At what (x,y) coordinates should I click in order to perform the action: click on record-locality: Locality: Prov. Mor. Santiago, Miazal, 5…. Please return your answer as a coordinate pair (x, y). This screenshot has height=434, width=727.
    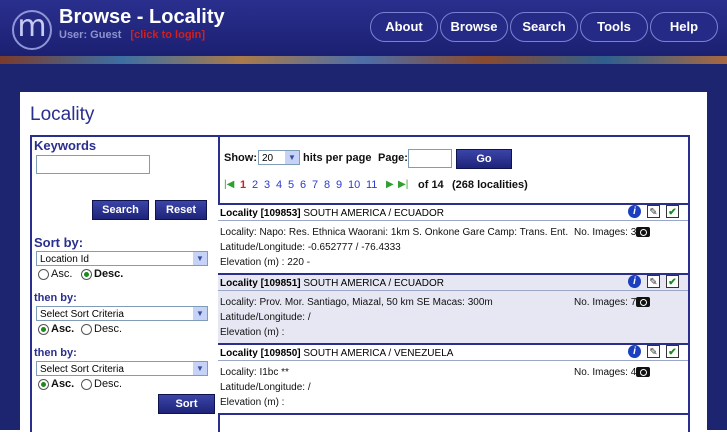
    Looking at the image, I should click on (356, 302).